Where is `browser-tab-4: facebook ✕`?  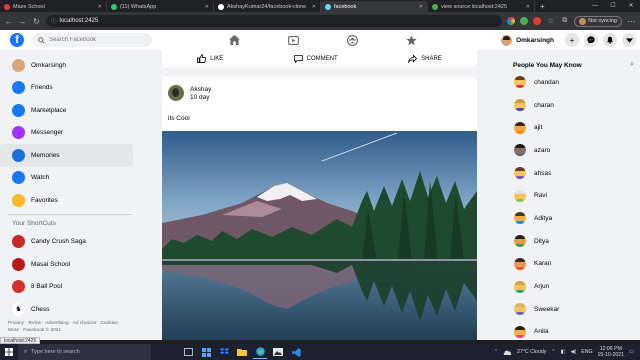
browser-tab-4: facebook ✕ is located at coordinates (374, 6).